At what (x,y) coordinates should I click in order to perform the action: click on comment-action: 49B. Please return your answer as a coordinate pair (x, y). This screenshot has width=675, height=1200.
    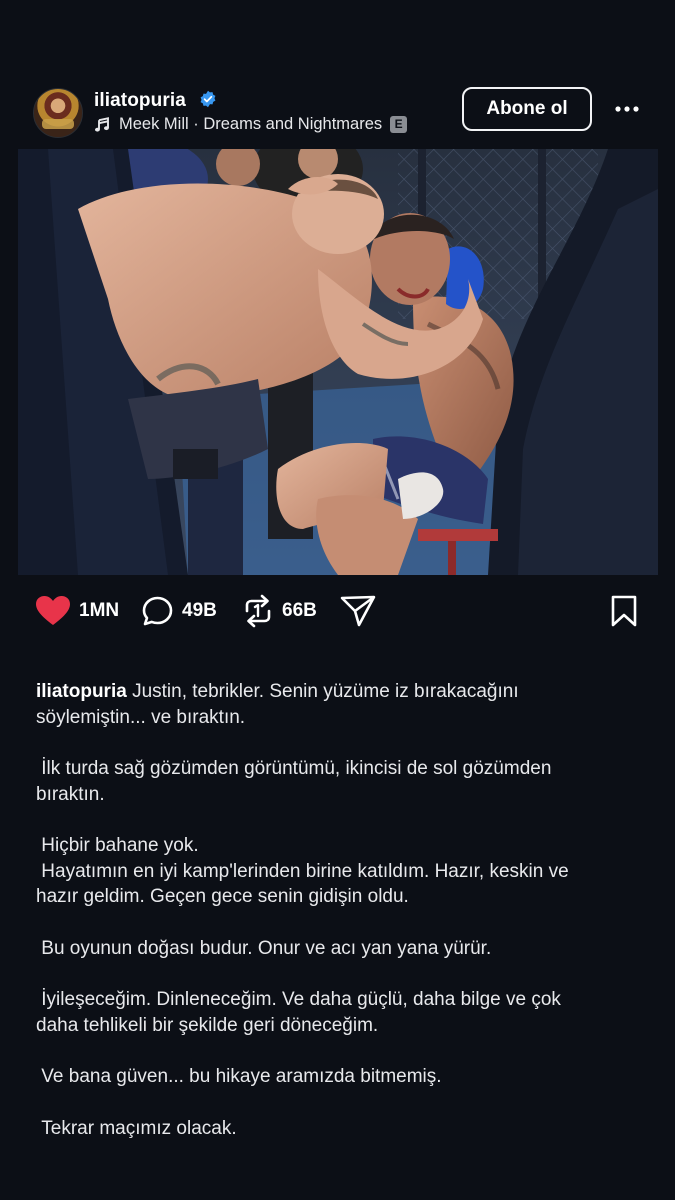
    Looking at the image, I should click on (179, 611).